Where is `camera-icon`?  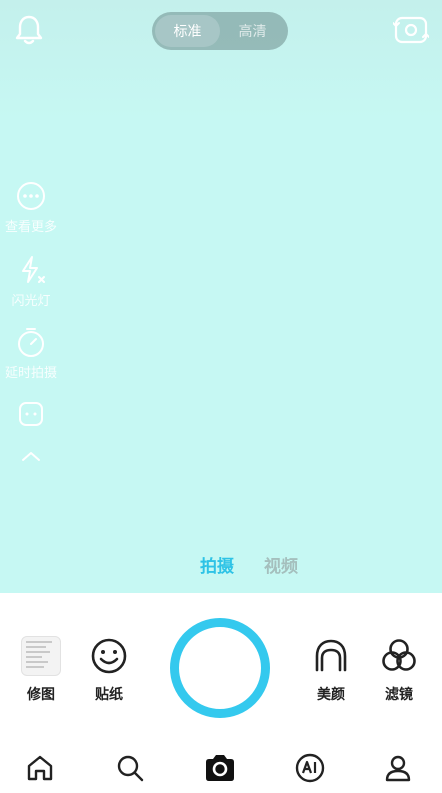 camera-icon is located at coordinates (220, 768).